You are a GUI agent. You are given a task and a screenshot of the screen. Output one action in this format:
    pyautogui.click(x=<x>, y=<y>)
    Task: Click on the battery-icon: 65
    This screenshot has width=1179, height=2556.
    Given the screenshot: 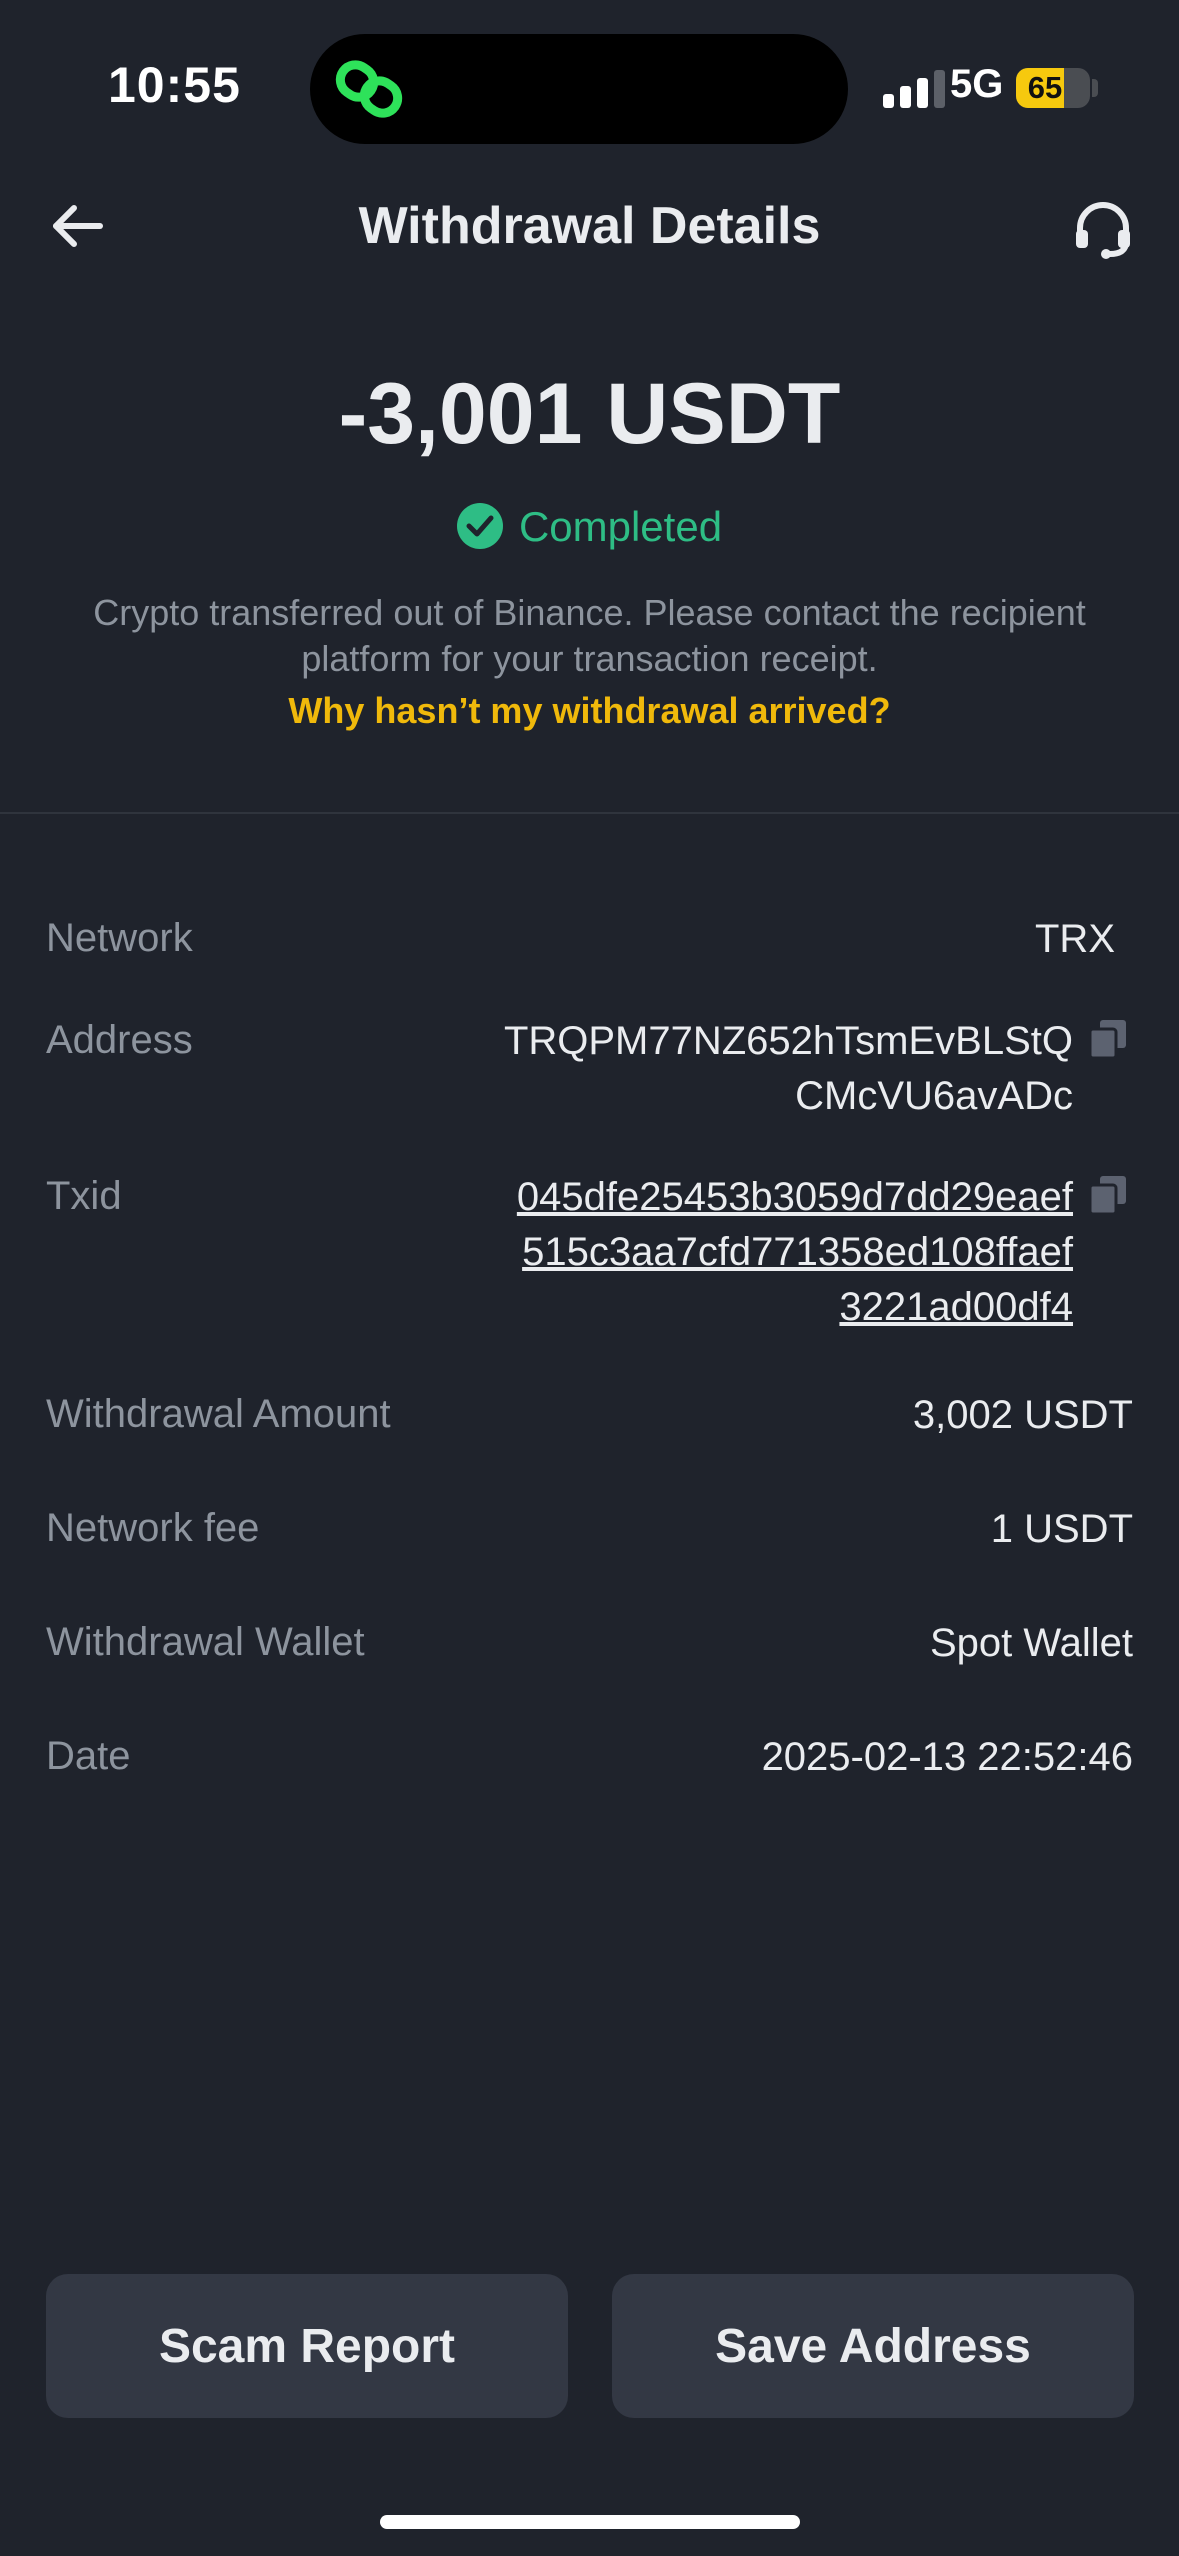 What is the action you would take?
    pyautogui.click(x=1053, y=88)
    